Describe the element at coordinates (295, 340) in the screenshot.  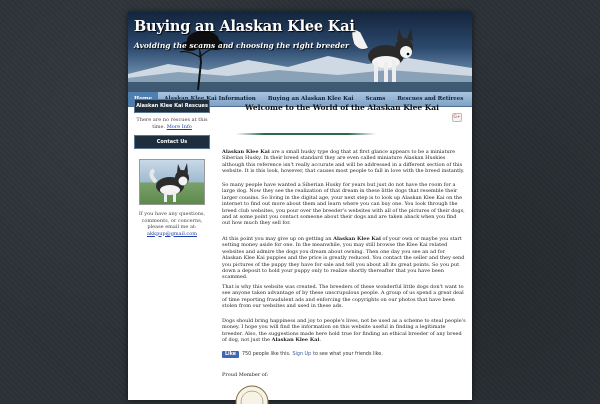
I see `paragraph-5-bold: Alaskan Klee Kai` at that location.